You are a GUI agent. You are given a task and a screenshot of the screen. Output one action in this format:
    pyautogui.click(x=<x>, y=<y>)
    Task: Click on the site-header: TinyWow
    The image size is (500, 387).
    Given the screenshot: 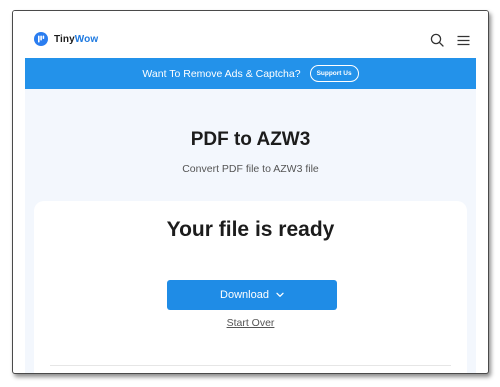 What is the action you would take?
    pyautogui.click(x=250, y=34)
    